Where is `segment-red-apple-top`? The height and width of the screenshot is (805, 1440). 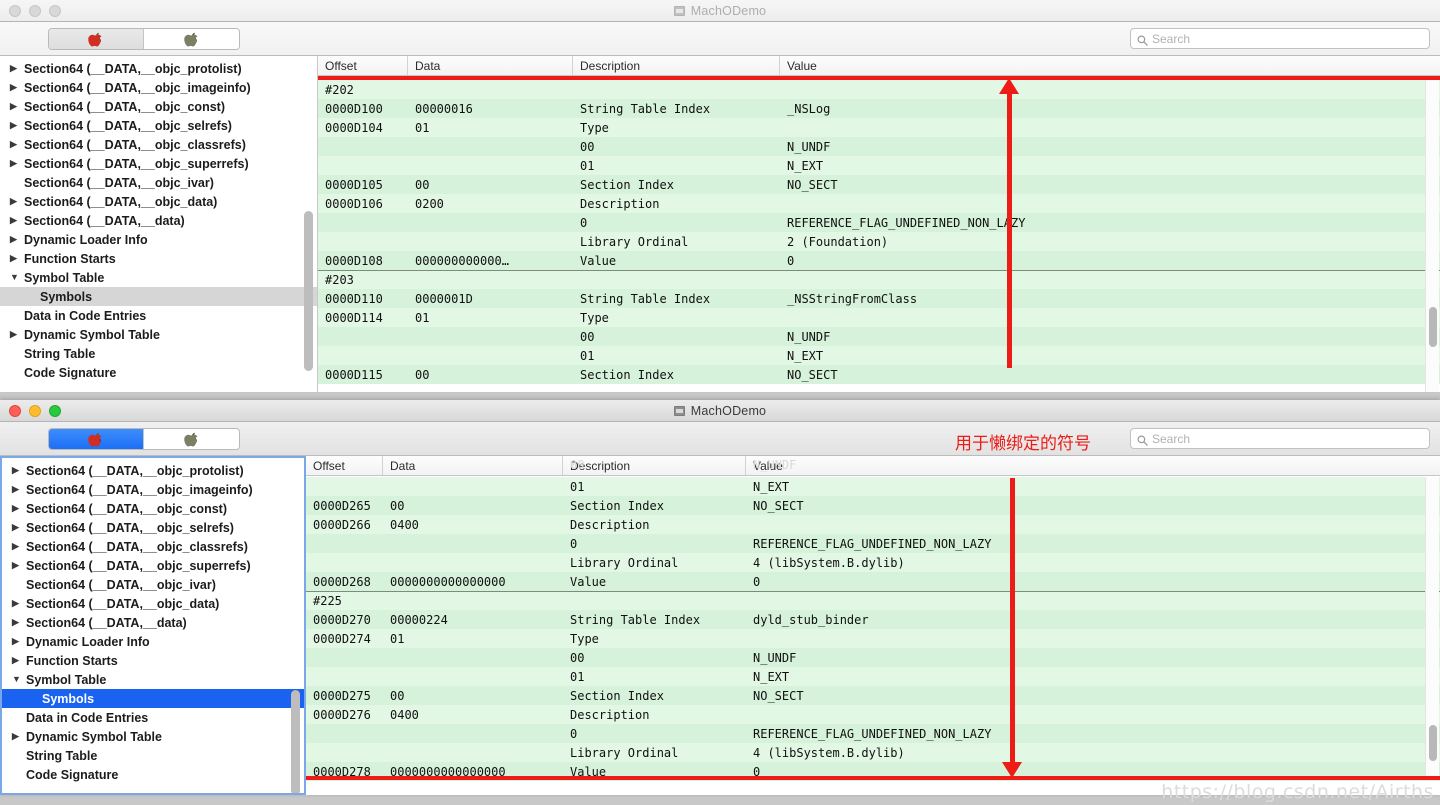
segment-red-apple-top is located at coordinates (96, 39).